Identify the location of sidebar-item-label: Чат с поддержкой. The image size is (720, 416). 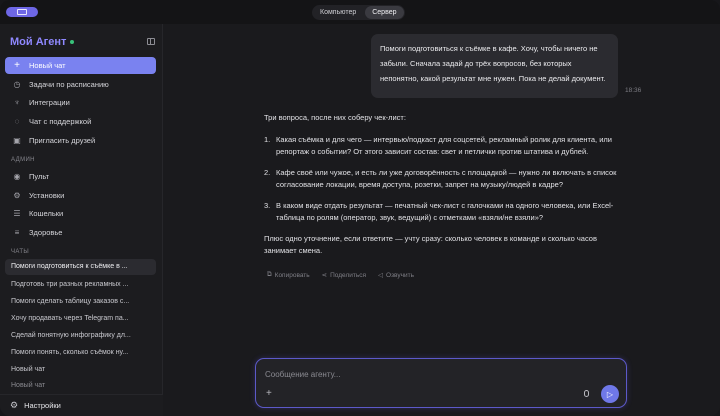
(60, 121).